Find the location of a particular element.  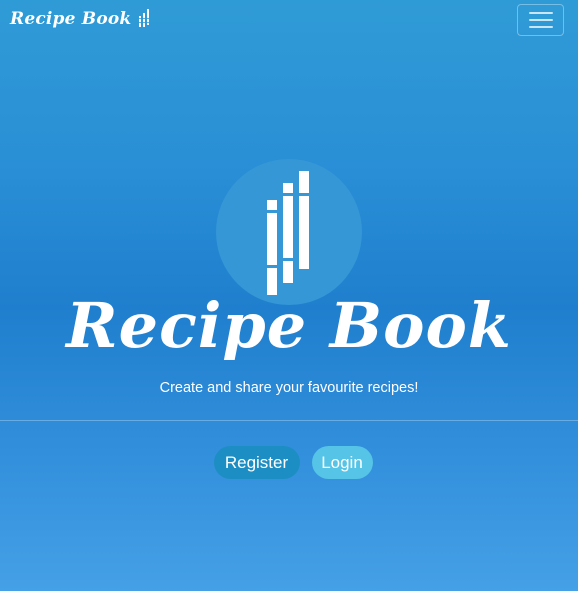

brand-link: Recipe Book is located at coordinates (80, 19).